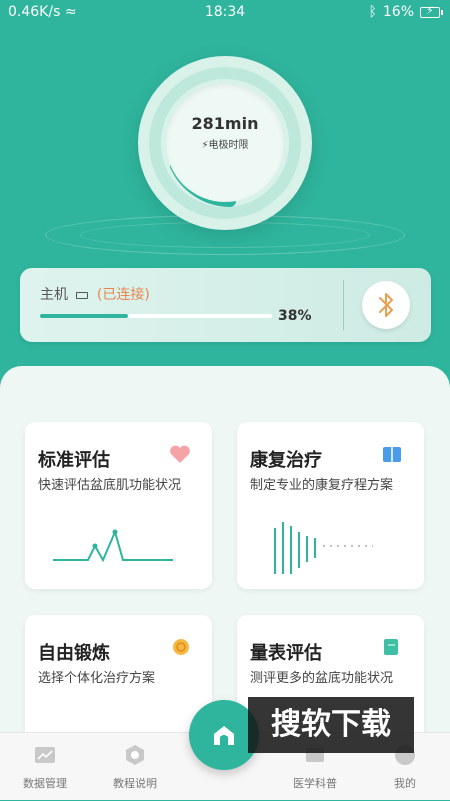 The image size is (450, 801). What do you see at coordinates (135, 783) in the screenshot?
I see `nav-label: 教程说明` at bounding box center [135, 783].